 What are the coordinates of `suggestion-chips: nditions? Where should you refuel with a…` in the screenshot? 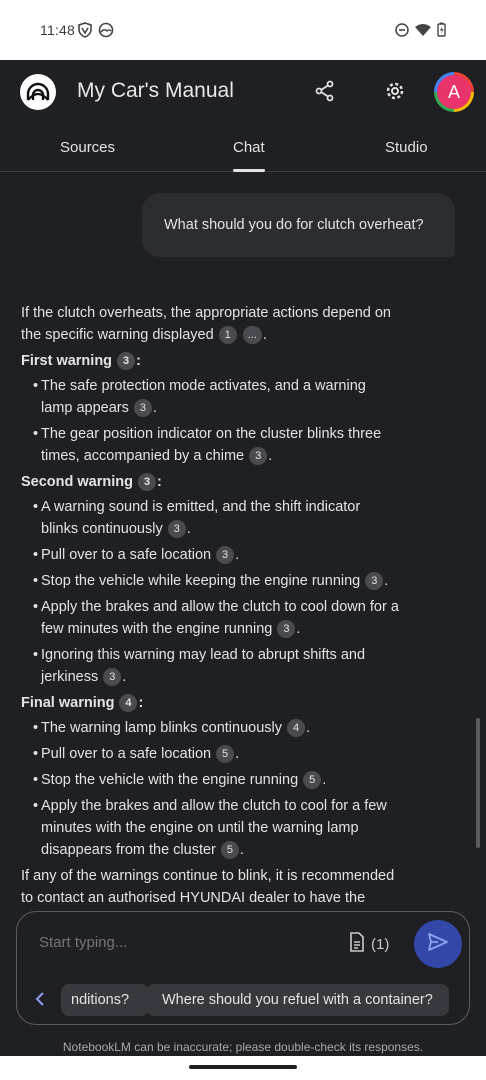 It's located at (243, 1001).